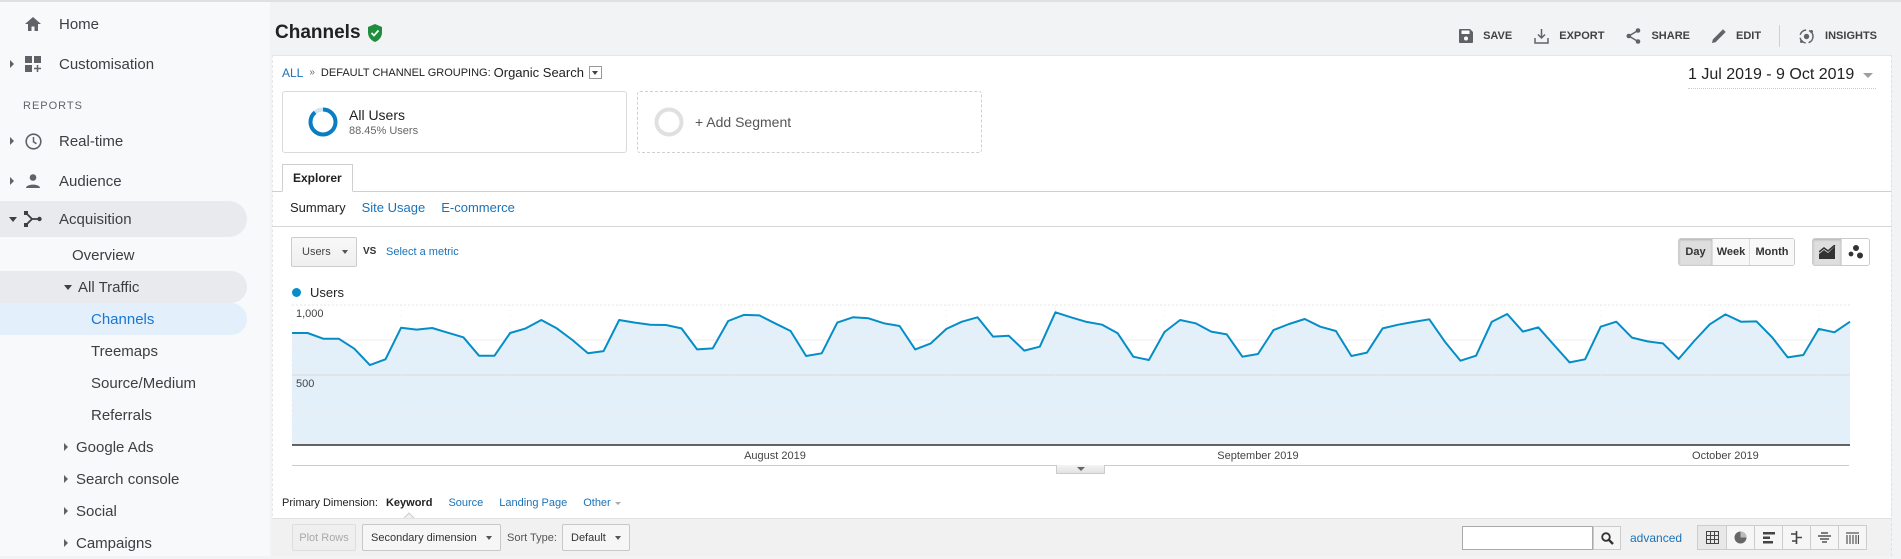 This screenshot has width=1901, height=559. What do you see at coordinates (1740, 537) in the screenshot?
I see `pie-view-button` at bounding box center [1740, 537].